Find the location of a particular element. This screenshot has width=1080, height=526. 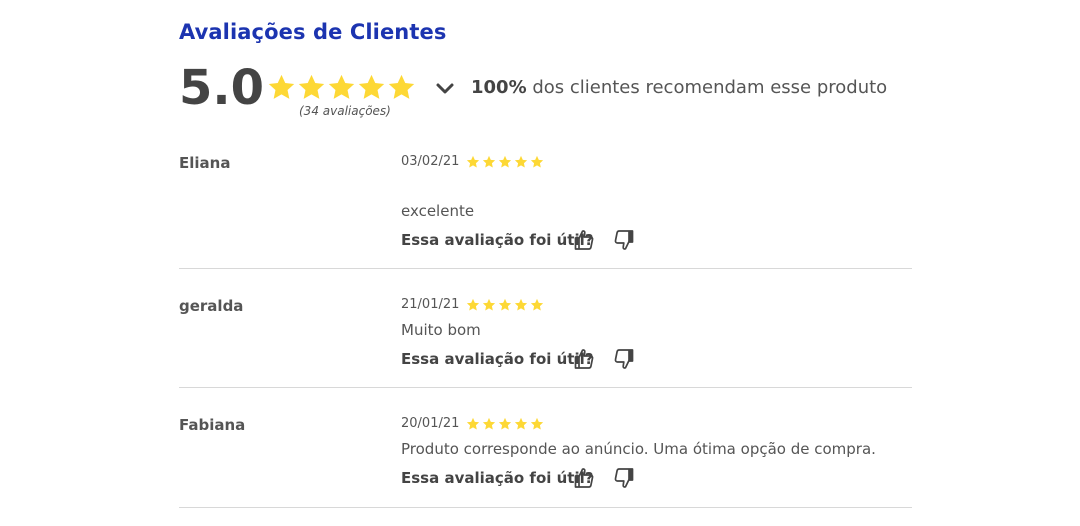

review-count: (34 avaliações) is located at coordinates (345, 111).